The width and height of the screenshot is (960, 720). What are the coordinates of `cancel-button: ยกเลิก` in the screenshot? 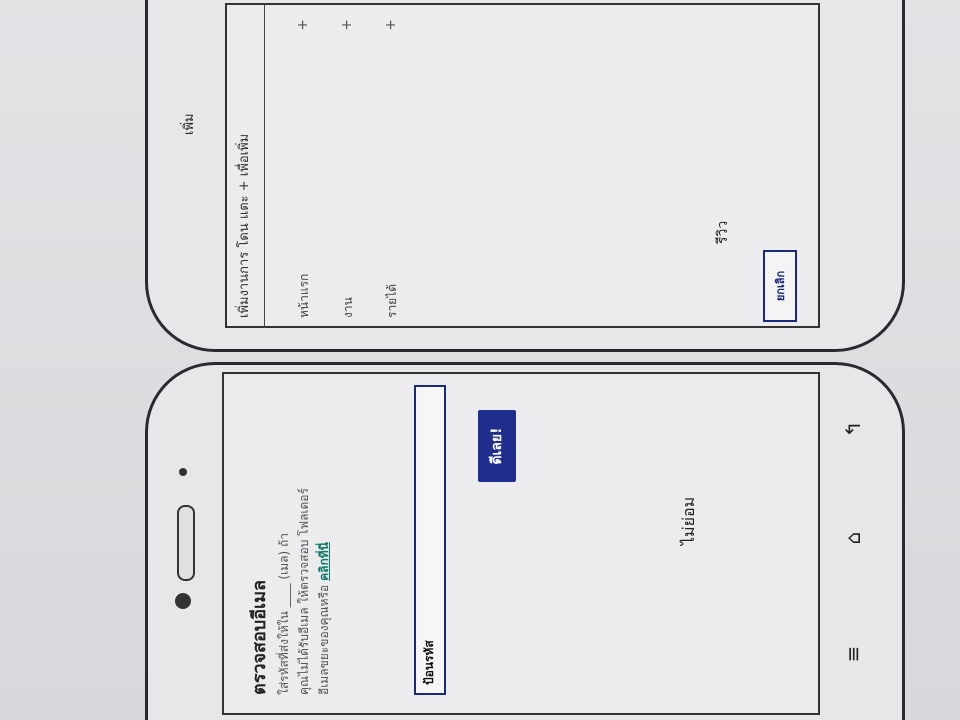 It's located at (780, 286).